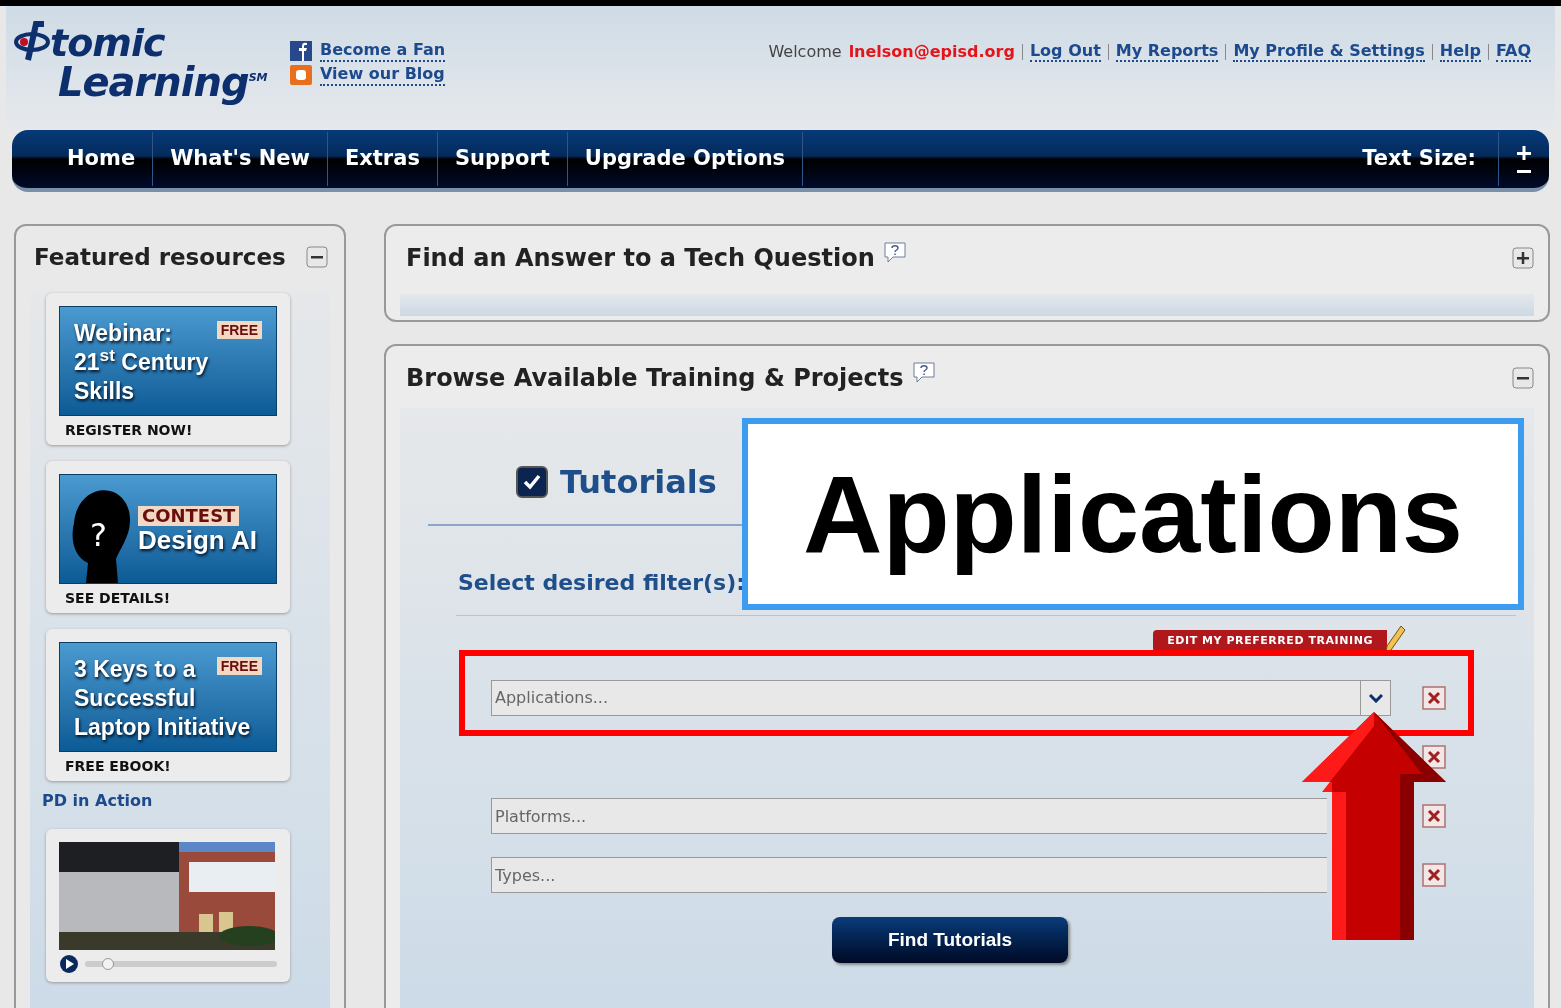 This screenshot has height=1008, width=1561. I want to click on panel-title: Browse Available Training & Projects, so click(655, 378).